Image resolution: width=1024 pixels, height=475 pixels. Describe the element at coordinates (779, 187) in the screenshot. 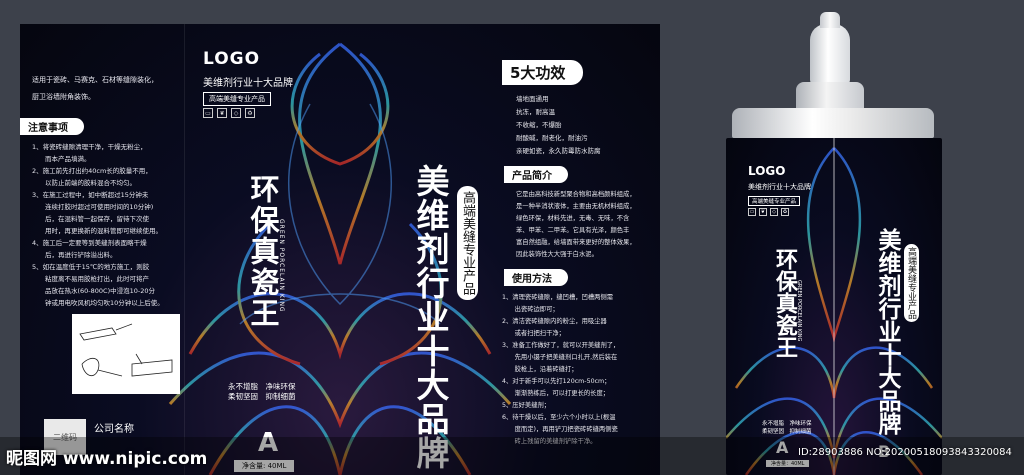

I see `bottle-slogan: 美维剂行业十大品牌` at that location.